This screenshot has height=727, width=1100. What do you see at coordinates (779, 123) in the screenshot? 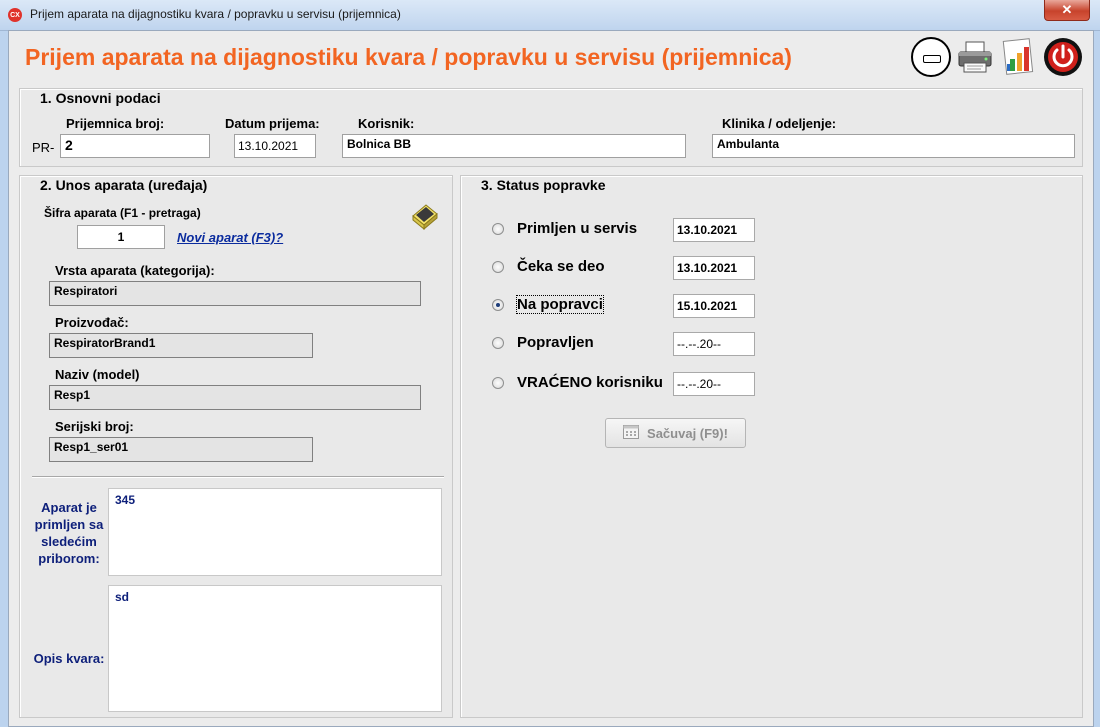
I see `clinic-label: Klinika / odeljenje:` at bounding box center [779, 123].